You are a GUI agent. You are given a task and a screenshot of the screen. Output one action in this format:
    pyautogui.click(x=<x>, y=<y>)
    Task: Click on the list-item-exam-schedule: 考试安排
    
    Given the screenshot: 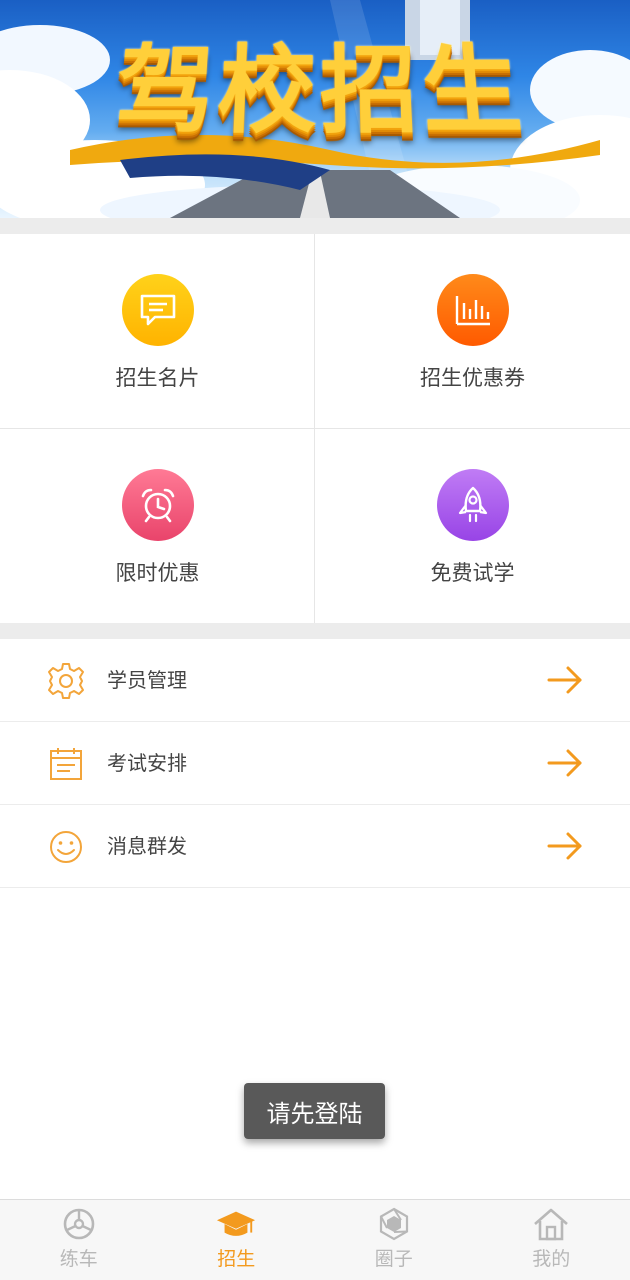 What is the action you would take?
    pyautogui.click(x=315, y=763)
    